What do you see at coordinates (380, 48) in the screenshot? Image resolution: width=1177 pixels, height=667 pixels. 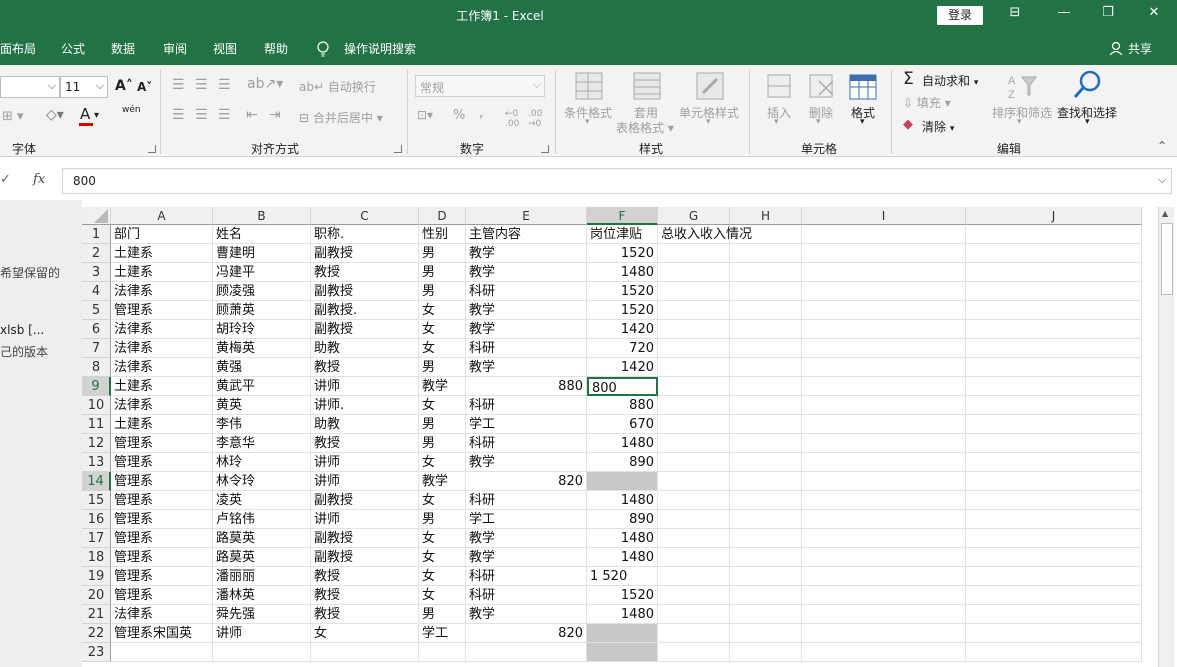 I see `tell-me-search: 操作说明搜索` at bounding box center [380, 48].